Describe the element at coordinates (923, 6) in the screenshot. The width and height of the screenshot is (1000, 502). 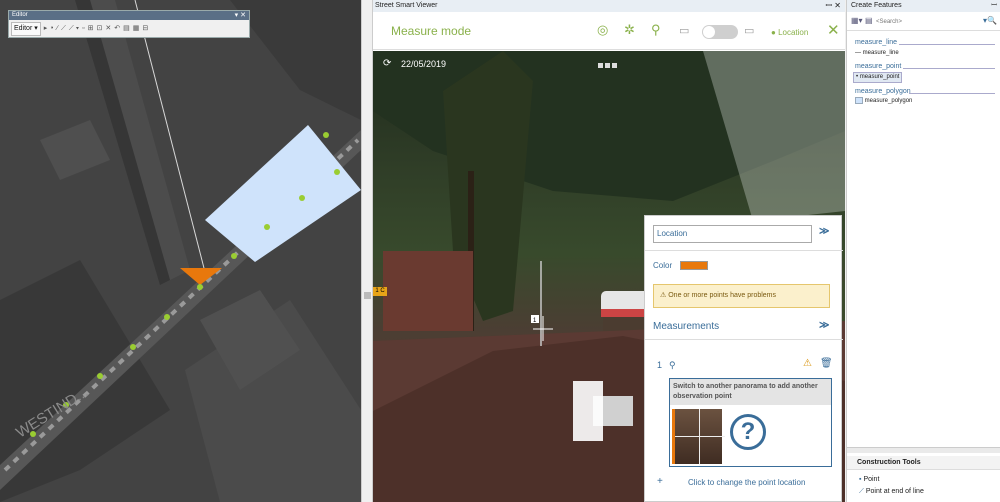
I see `create-features-titlebar: Create Features ꟷ` at that location.